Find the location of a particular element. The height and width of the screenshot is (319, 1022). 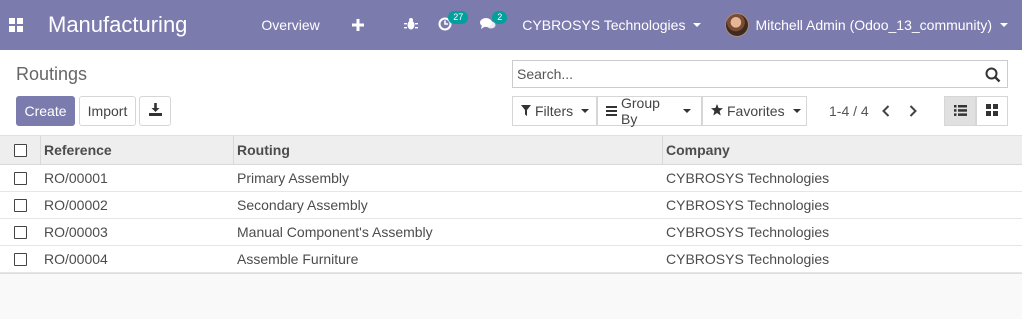

favorites-label: Favorites is located at coordinates (756, 111).